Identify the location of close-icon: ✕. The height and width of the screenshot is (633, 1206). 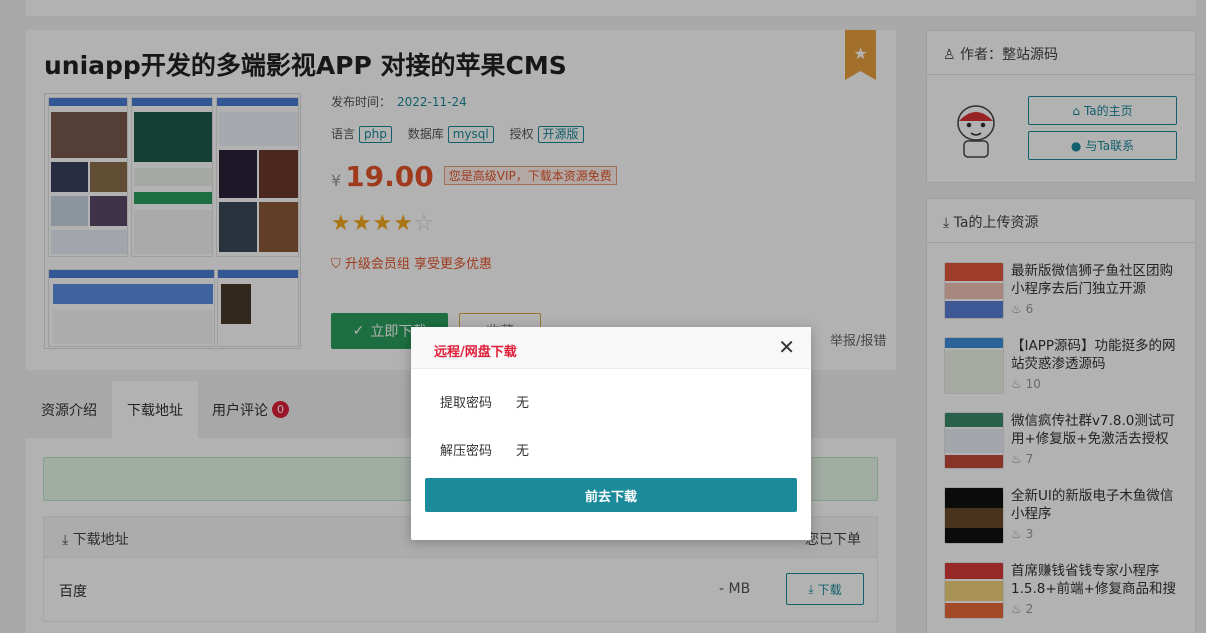
(786, 347).